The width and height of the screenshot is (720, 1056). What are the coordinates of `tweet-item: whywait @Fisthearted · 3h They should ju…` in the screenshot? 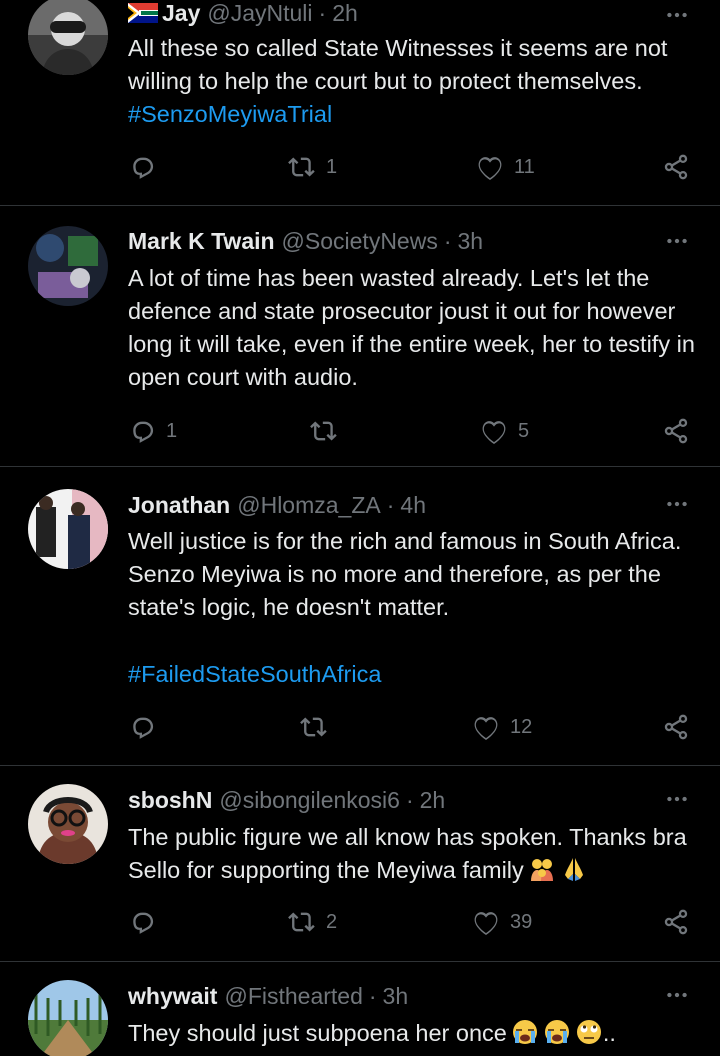 It's located at (360, 1018).